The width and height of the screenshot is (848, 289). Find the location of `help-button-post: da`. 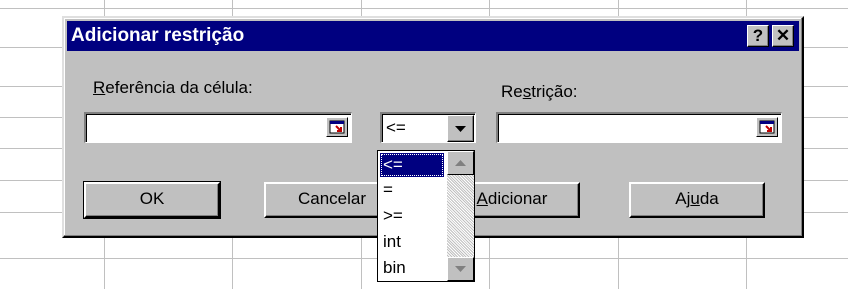

help-button-post: da is located at coordinates (709, 198).